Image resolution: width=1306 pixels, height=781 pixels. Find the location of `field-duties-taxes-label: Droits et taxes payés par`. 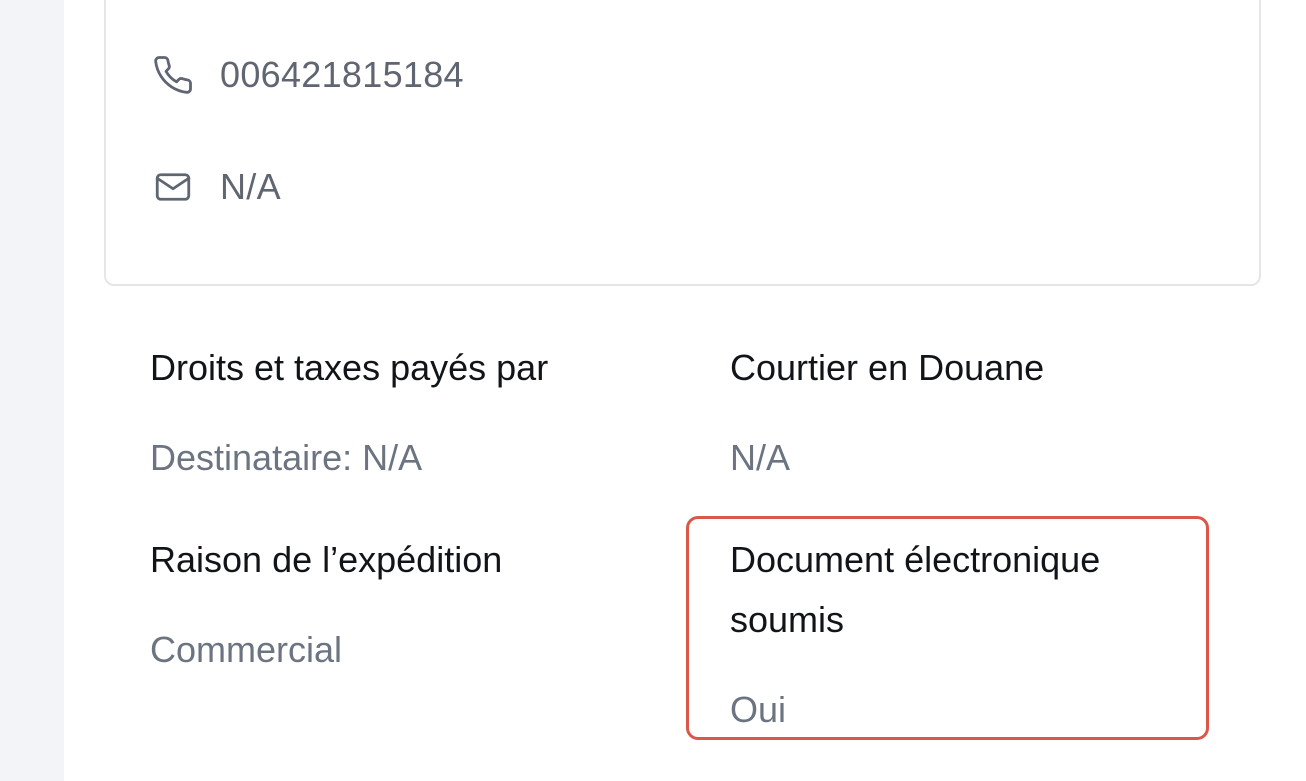

field-duties-taxes-label: Droits et taxes payés par is located at coordinates (349, 367).